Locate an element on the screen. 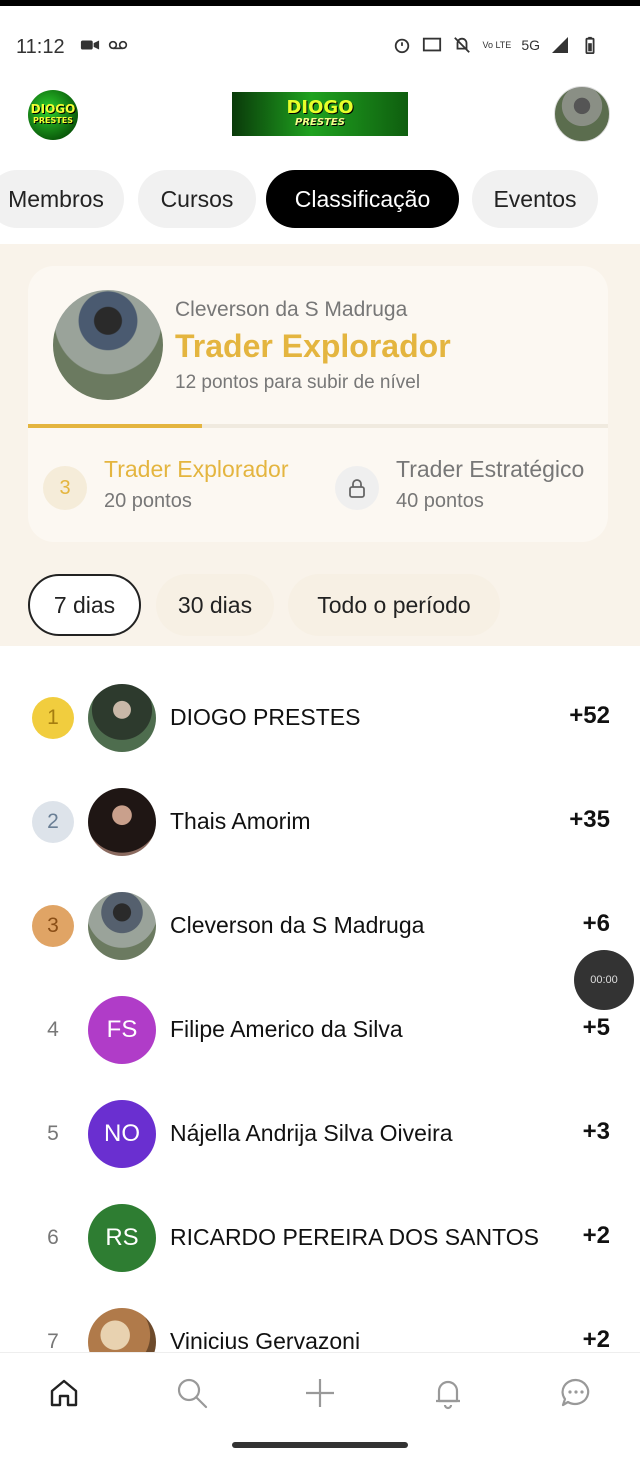  status-time: 11:12 is located at coordinates (40, 47).